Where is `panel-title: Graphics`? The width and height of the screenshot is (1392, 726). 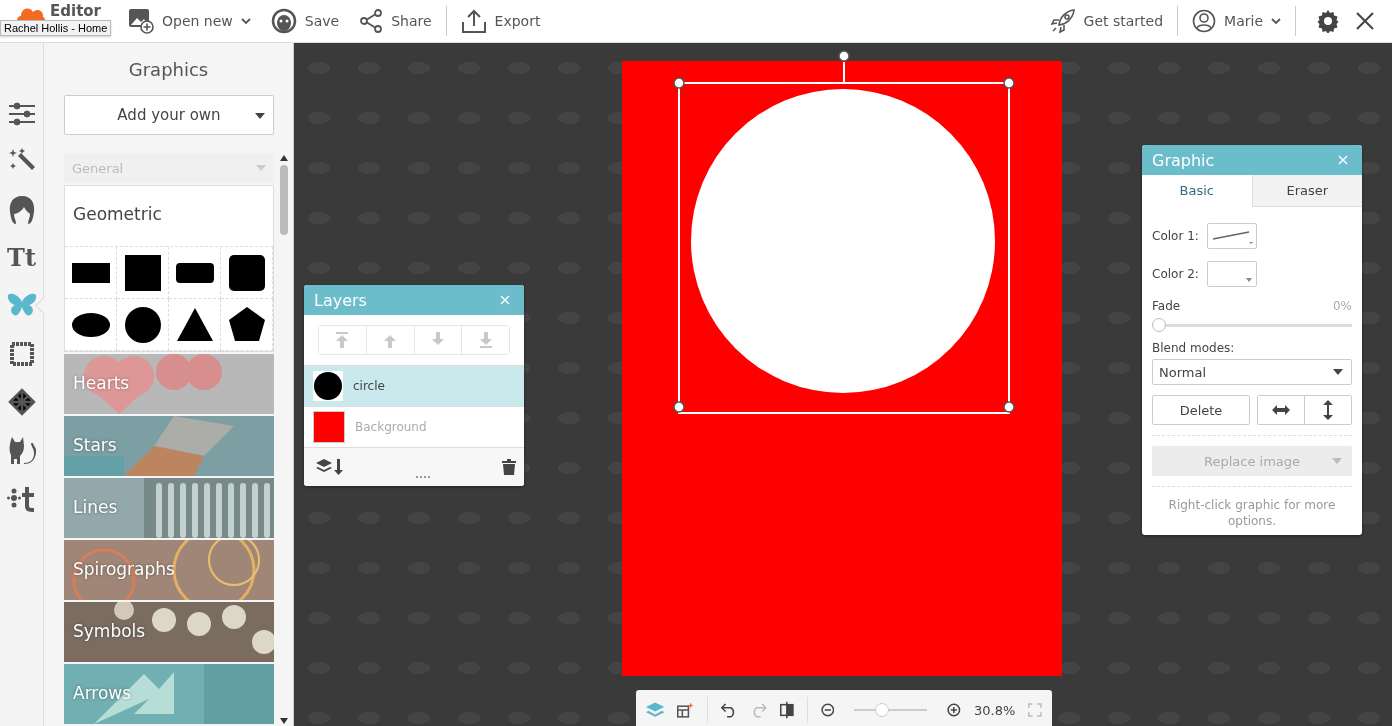 panel-title: Graphics is located at coordinates (168, 70).